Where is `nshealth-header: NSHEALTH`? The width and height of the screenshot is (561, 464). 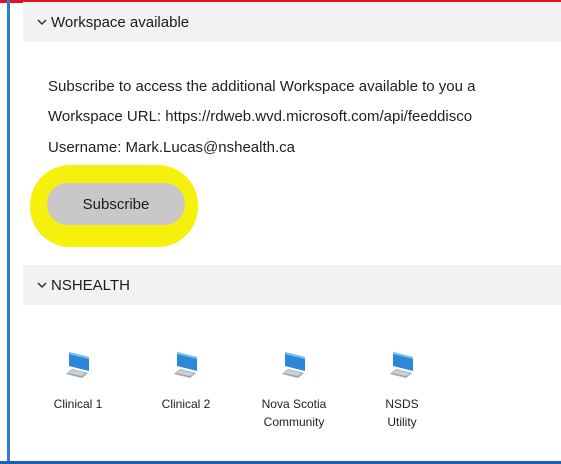 nshealth-header: NSHEALTH is located at coordinates (292, 285).